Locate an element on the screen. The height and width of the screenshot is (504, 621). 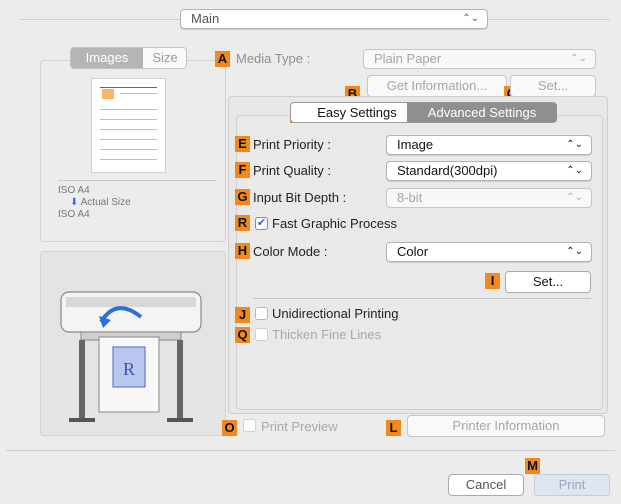
printer-illustration-panel: R is located at coordinates (133, 343).